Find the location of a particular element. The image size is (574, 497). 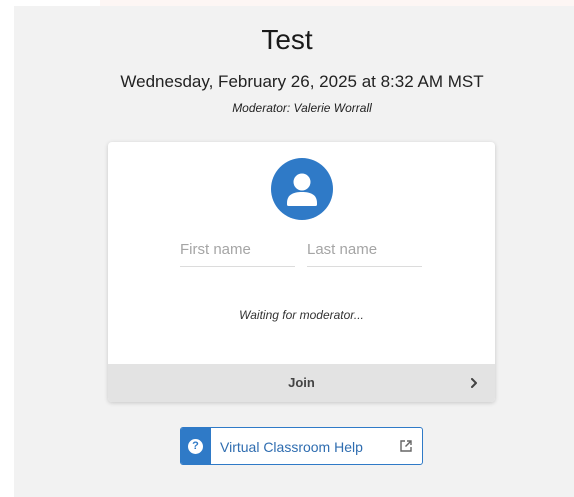

user-icon is located at coordinates (302, 189).